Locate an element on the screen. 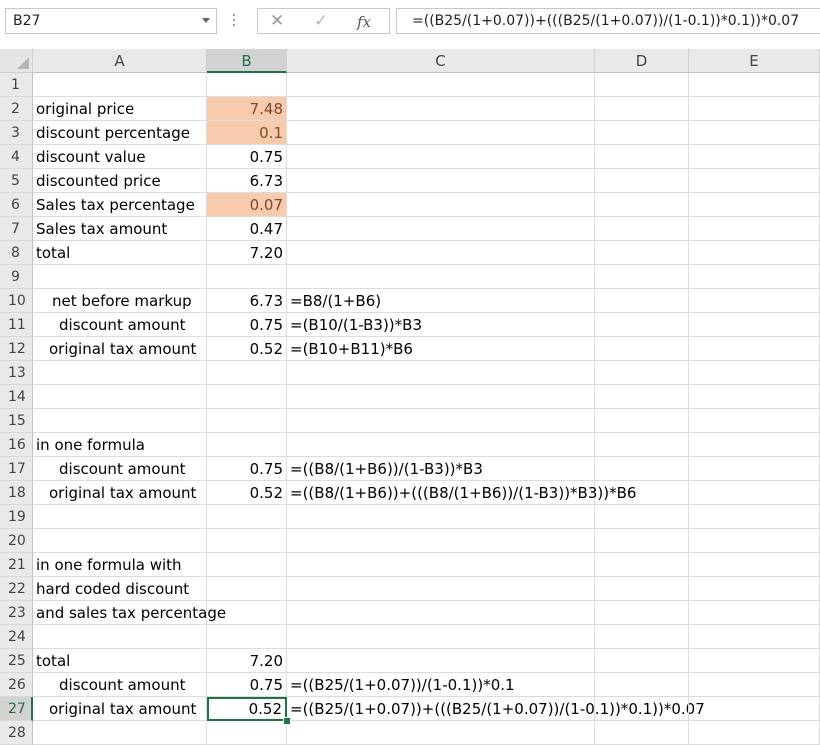  cell-b24 is located at coordinates (247, 637).